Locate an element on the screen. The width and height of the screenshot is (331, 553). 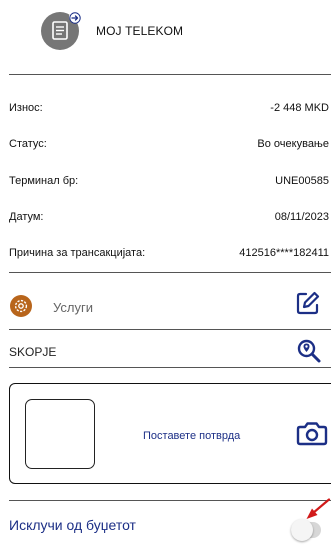
gear-icon is located at coordinates (21, 306).